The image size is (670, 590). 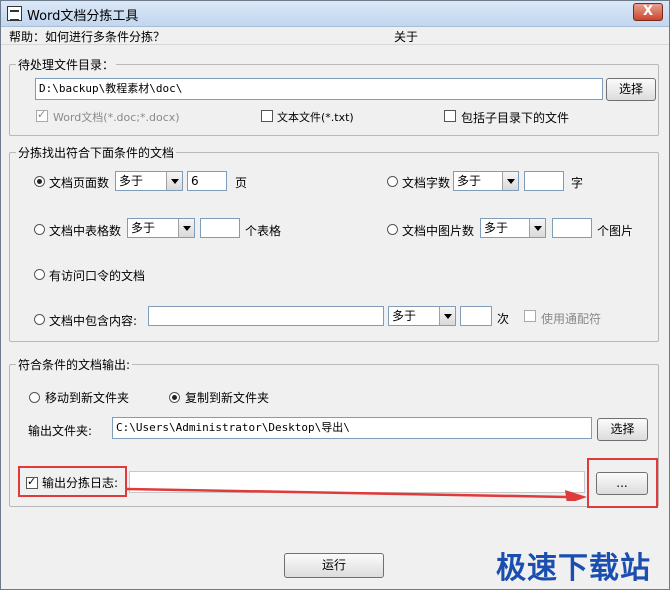 I want to click on contains-count-input, so click(x=476, y=316).